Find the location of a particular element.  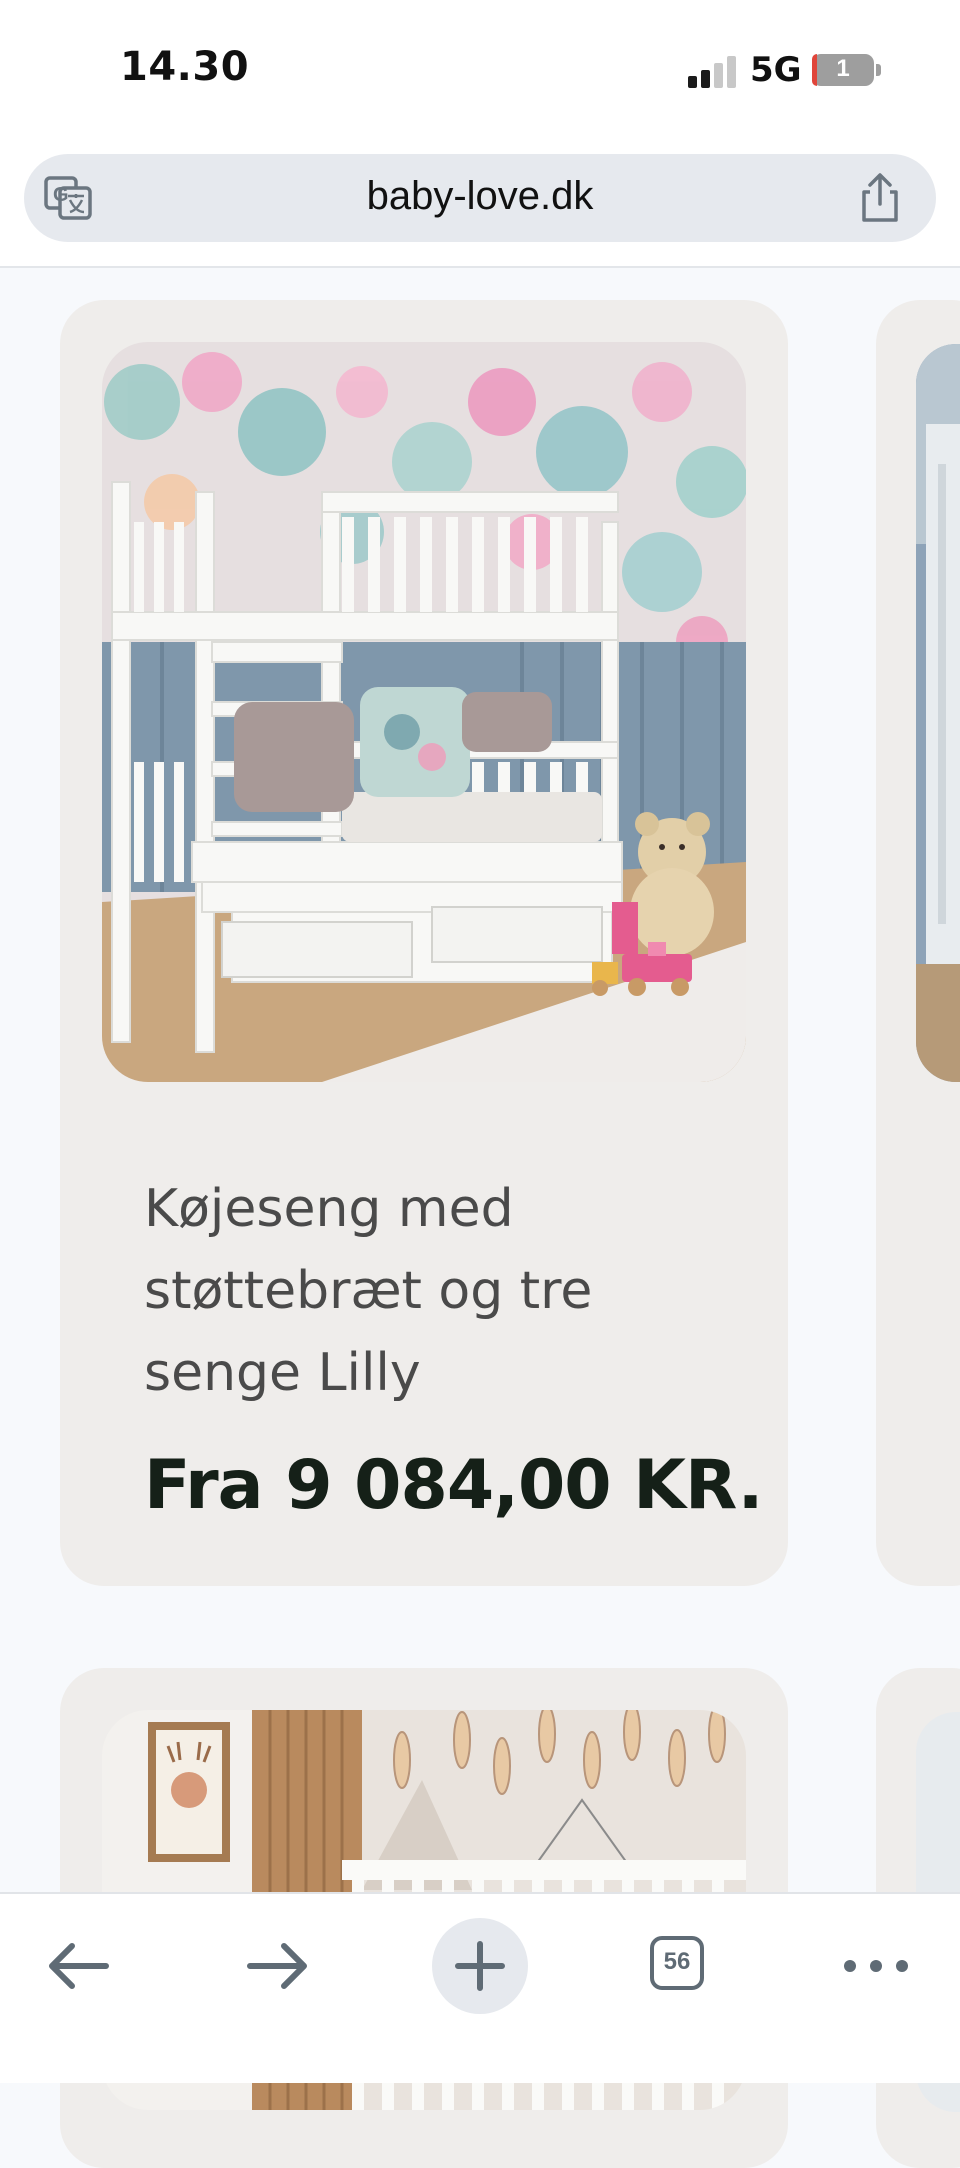

product-title-line-1: Køjeseng med is located at coordinates (424, 1209).